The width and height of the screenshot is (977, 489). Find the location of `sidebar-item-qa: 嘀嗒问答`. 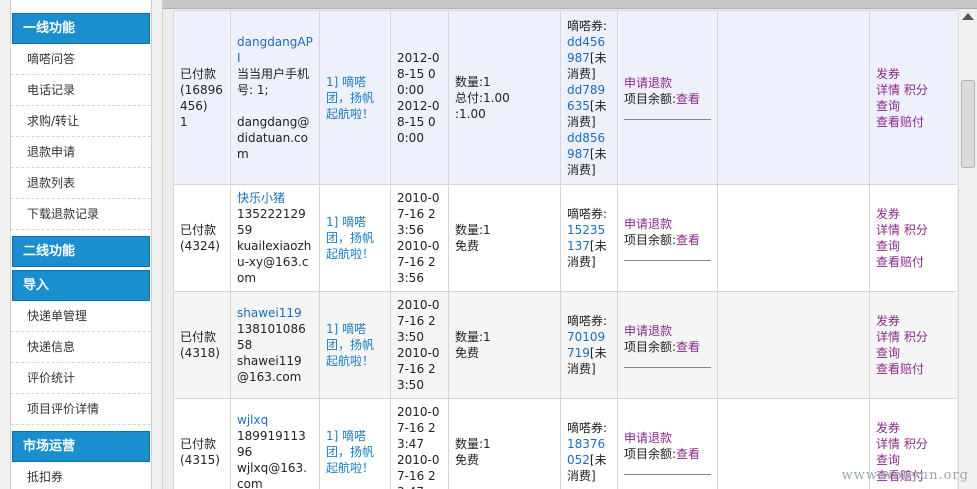

sidebar-item-qa: 嘀嗒问答 is located at coordinates (81, 59).